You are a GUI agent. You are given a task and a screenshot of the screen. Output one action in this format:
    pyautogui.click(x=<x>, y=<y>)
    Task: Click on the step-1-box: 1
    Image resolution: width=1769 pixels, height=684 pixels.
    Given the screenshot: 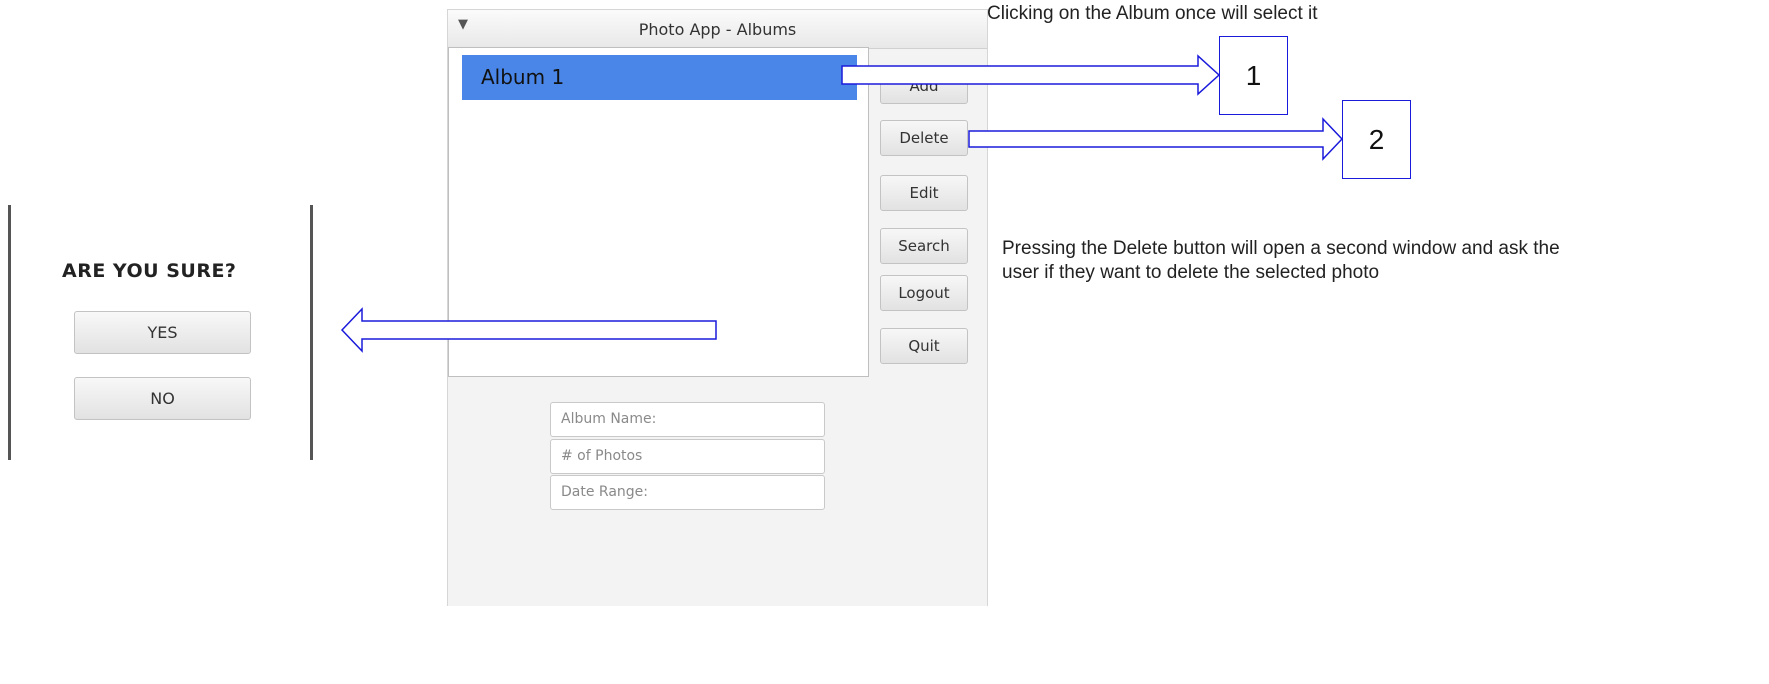 What is the action you would take?
    pyautogui.click(x=1253, y=75)
    